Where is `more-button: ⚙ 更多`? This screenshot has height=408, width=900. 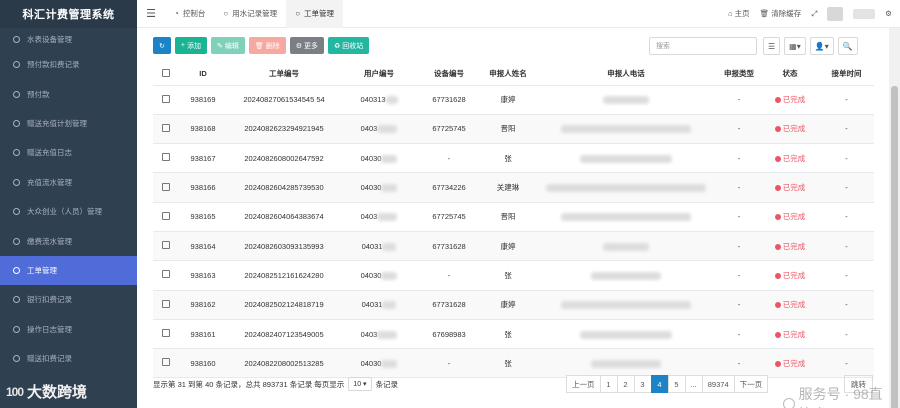
more-button: ⚙ 更多 is located at coordinates (307, 45).